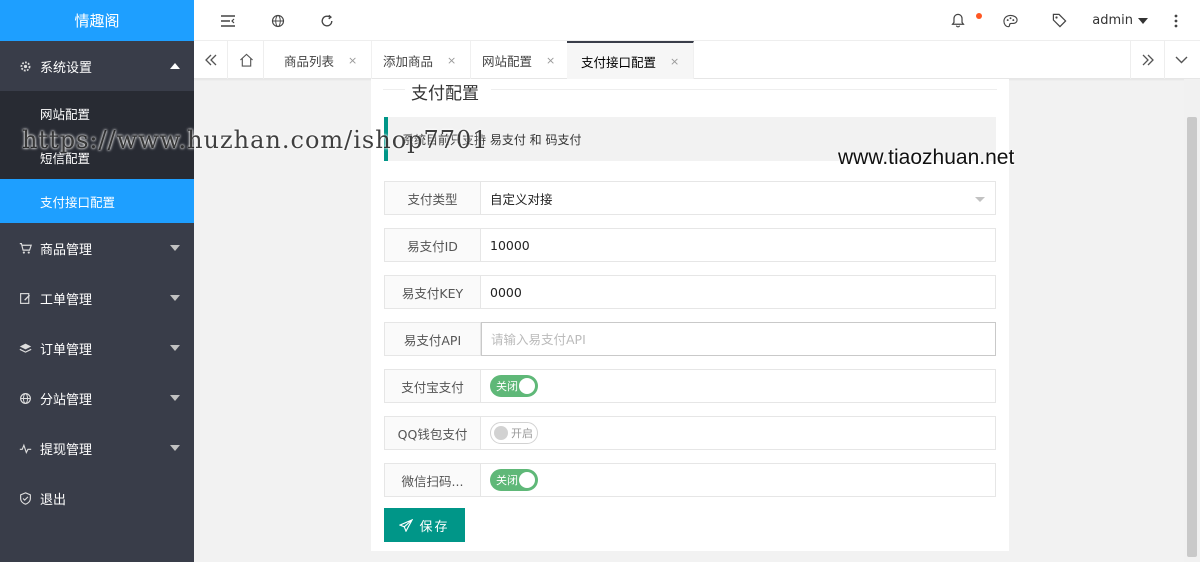 Image resolution: width=1200 pixels, height=562 pixels. I want to click on tab-site-config: 网站配置 ×, so click(519, 60).